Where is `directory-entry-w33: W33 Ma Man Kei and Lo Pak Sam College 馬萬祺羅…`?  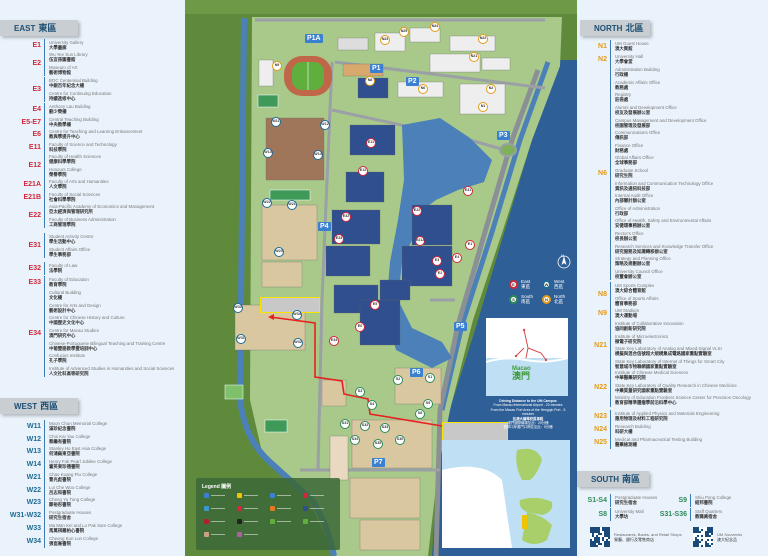 directory-entry-w33: W33 Ma Man Kei and Lo Pak Sam College 馬萬祺羅… is located at coordinates (61, 528).